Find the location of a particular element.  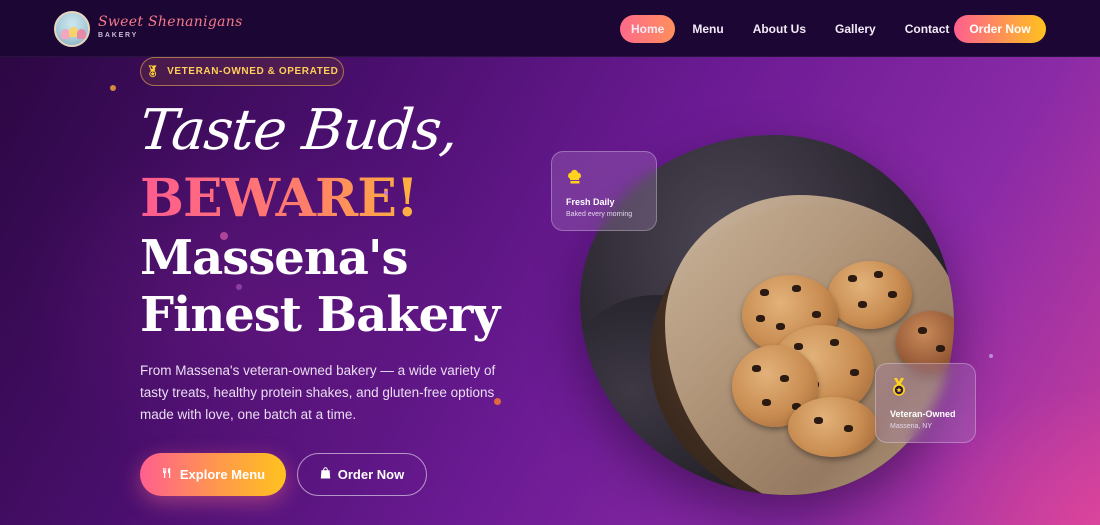

shopping-bag-icon is located at coordinates (325, 474).